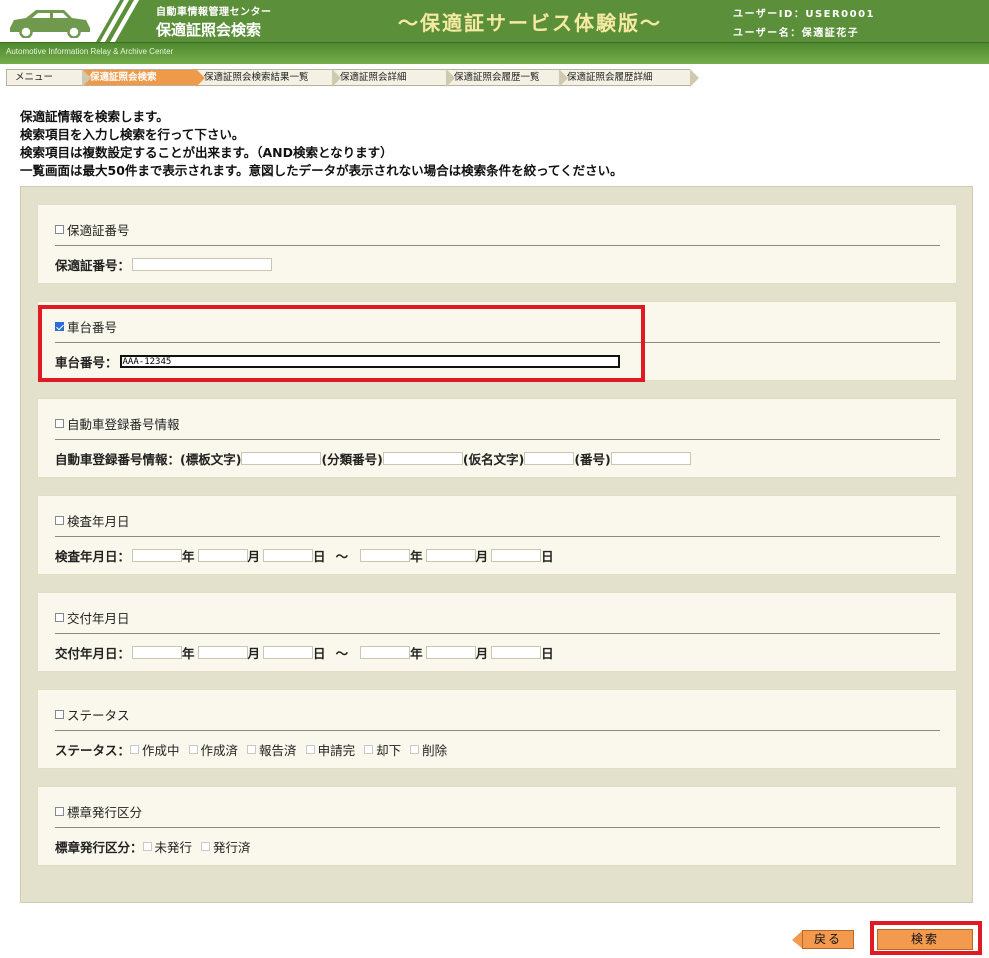 The height and width of the screenshot is (958, 989). Describe the element at coordinates (59, 423) in the screenshot. I see `registration-checkbox` at that location.